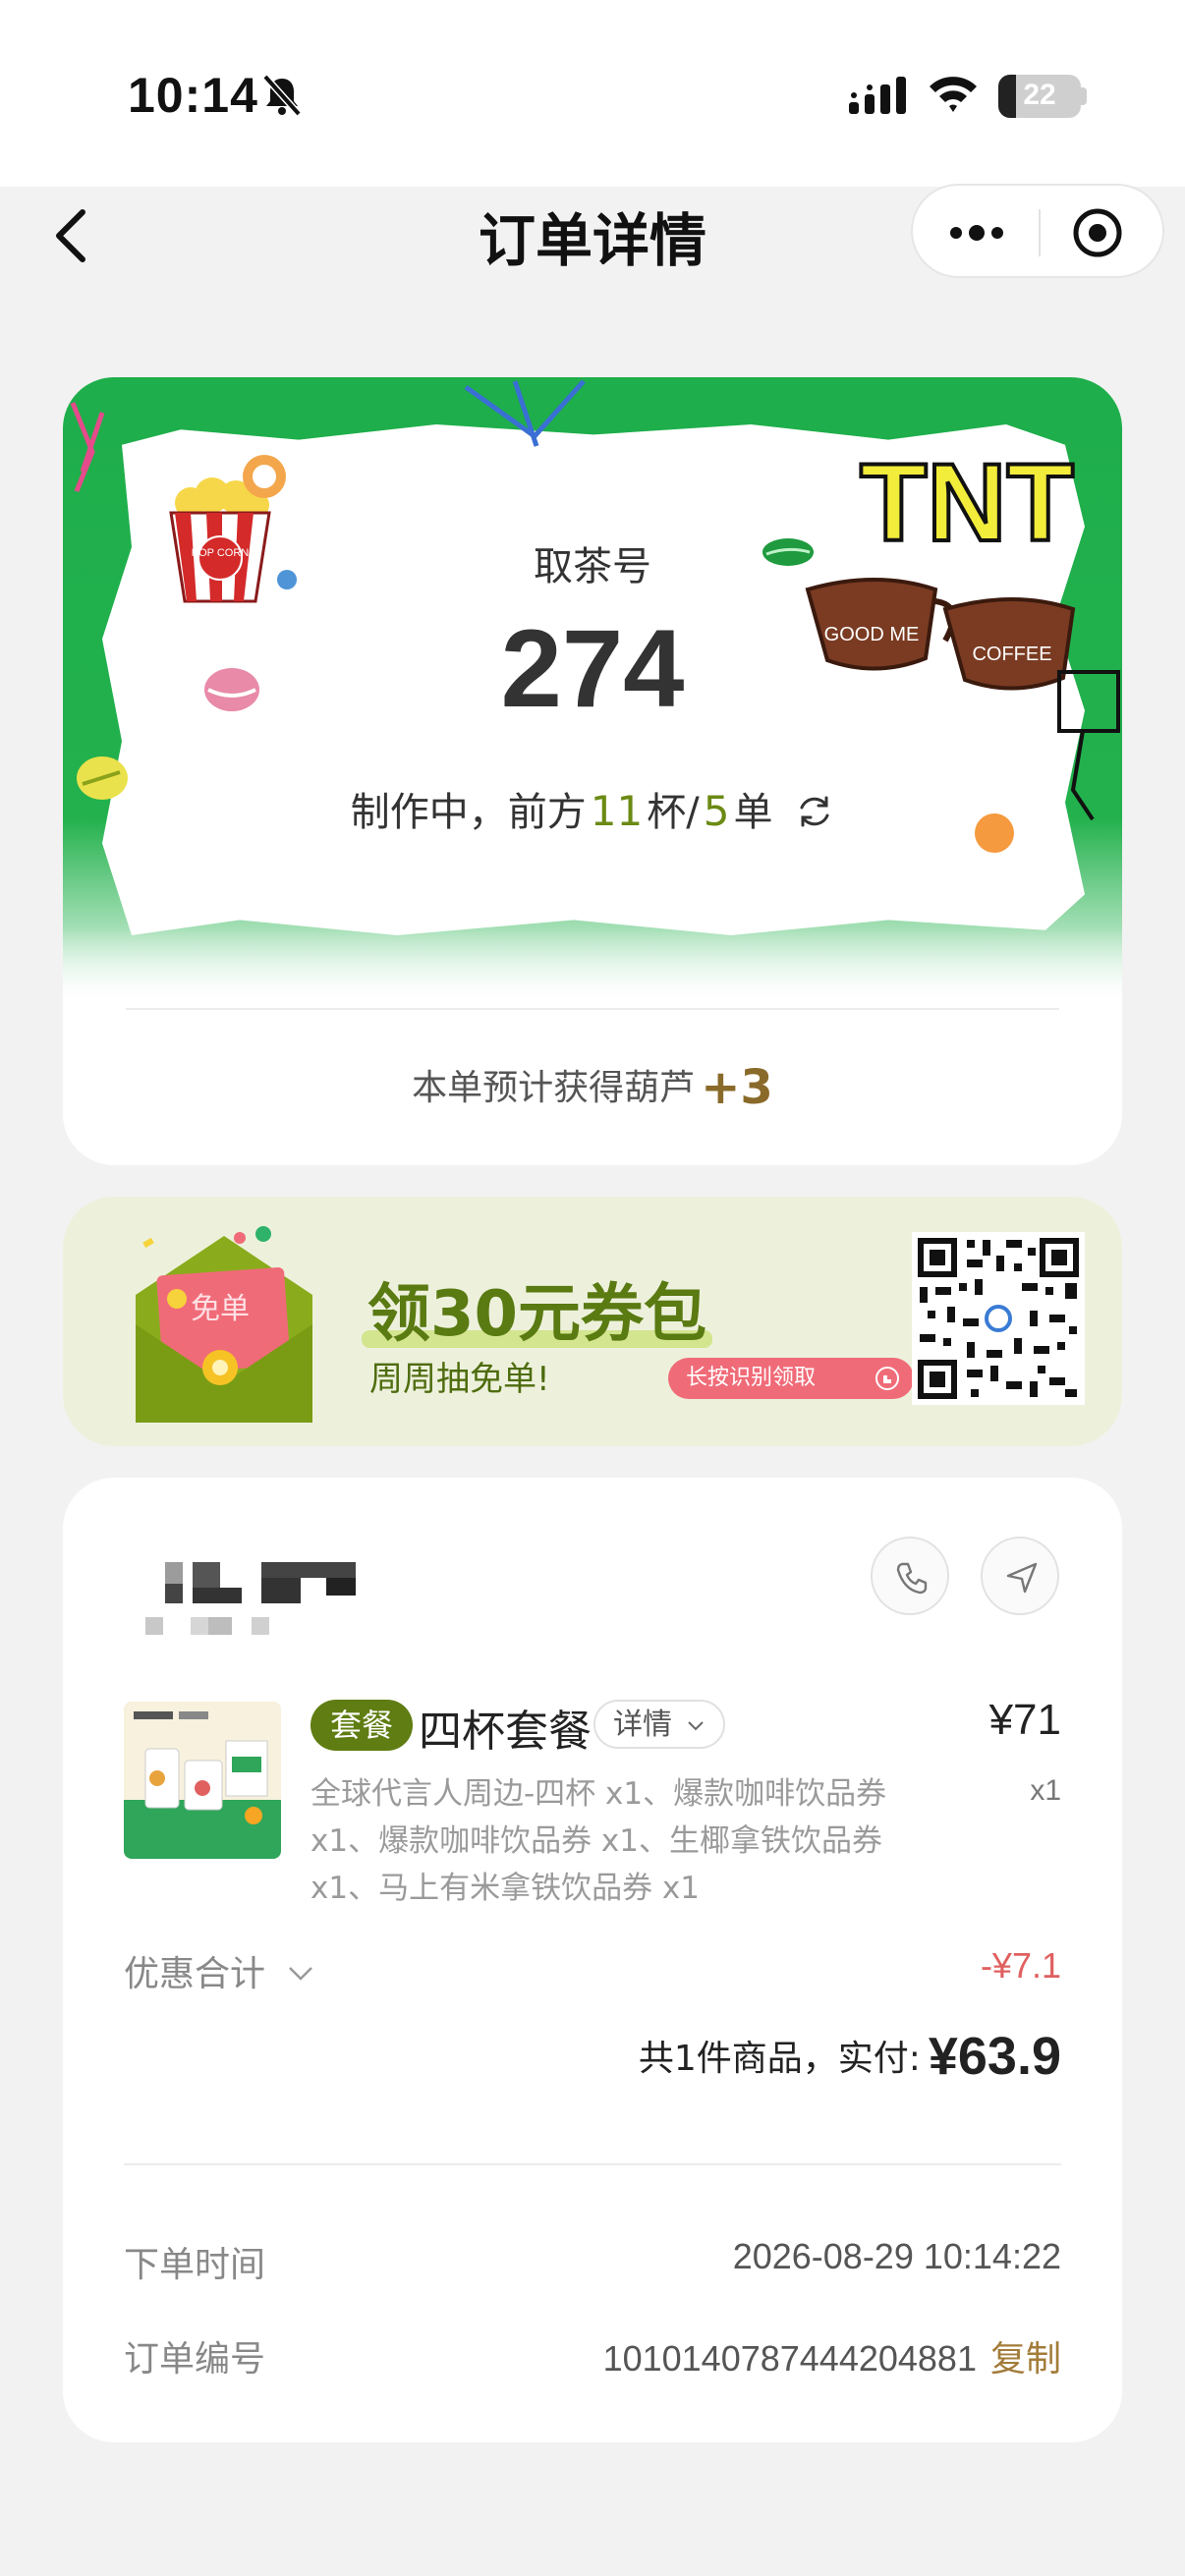  What do you see at coordinates (643, 1725) in the screenshot?
I see `detail-label: 详情` at bounding box center [643, 1725].